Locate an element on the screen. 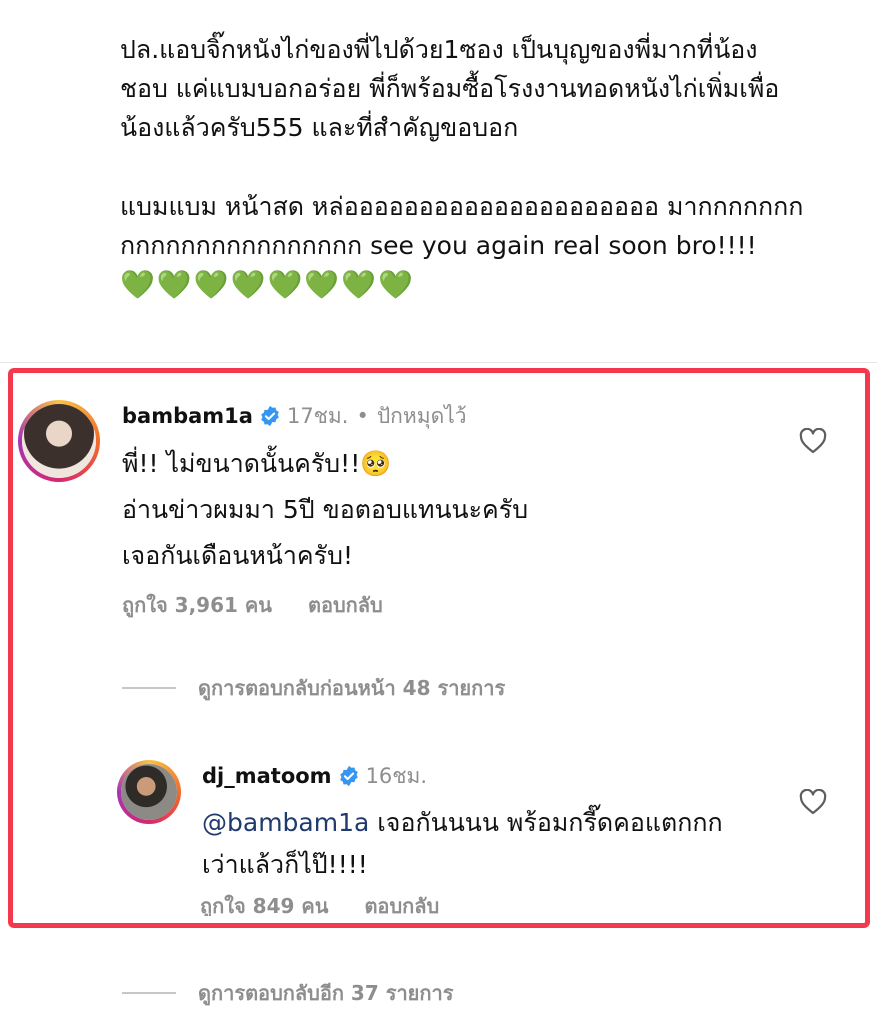 The width and height of the screenshot is (877, 1029). mention-link: @bambam1a is located at coordinates (285, 822).